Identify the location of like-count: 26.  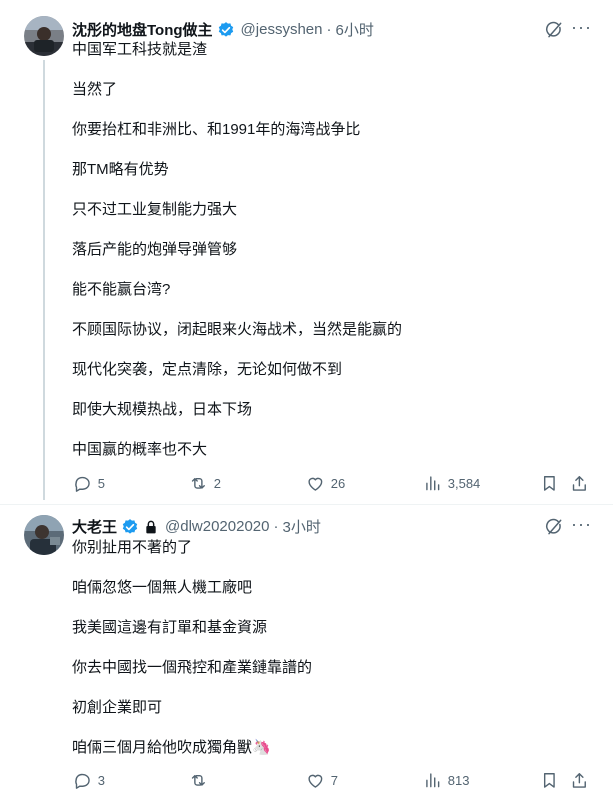
(338, 483).